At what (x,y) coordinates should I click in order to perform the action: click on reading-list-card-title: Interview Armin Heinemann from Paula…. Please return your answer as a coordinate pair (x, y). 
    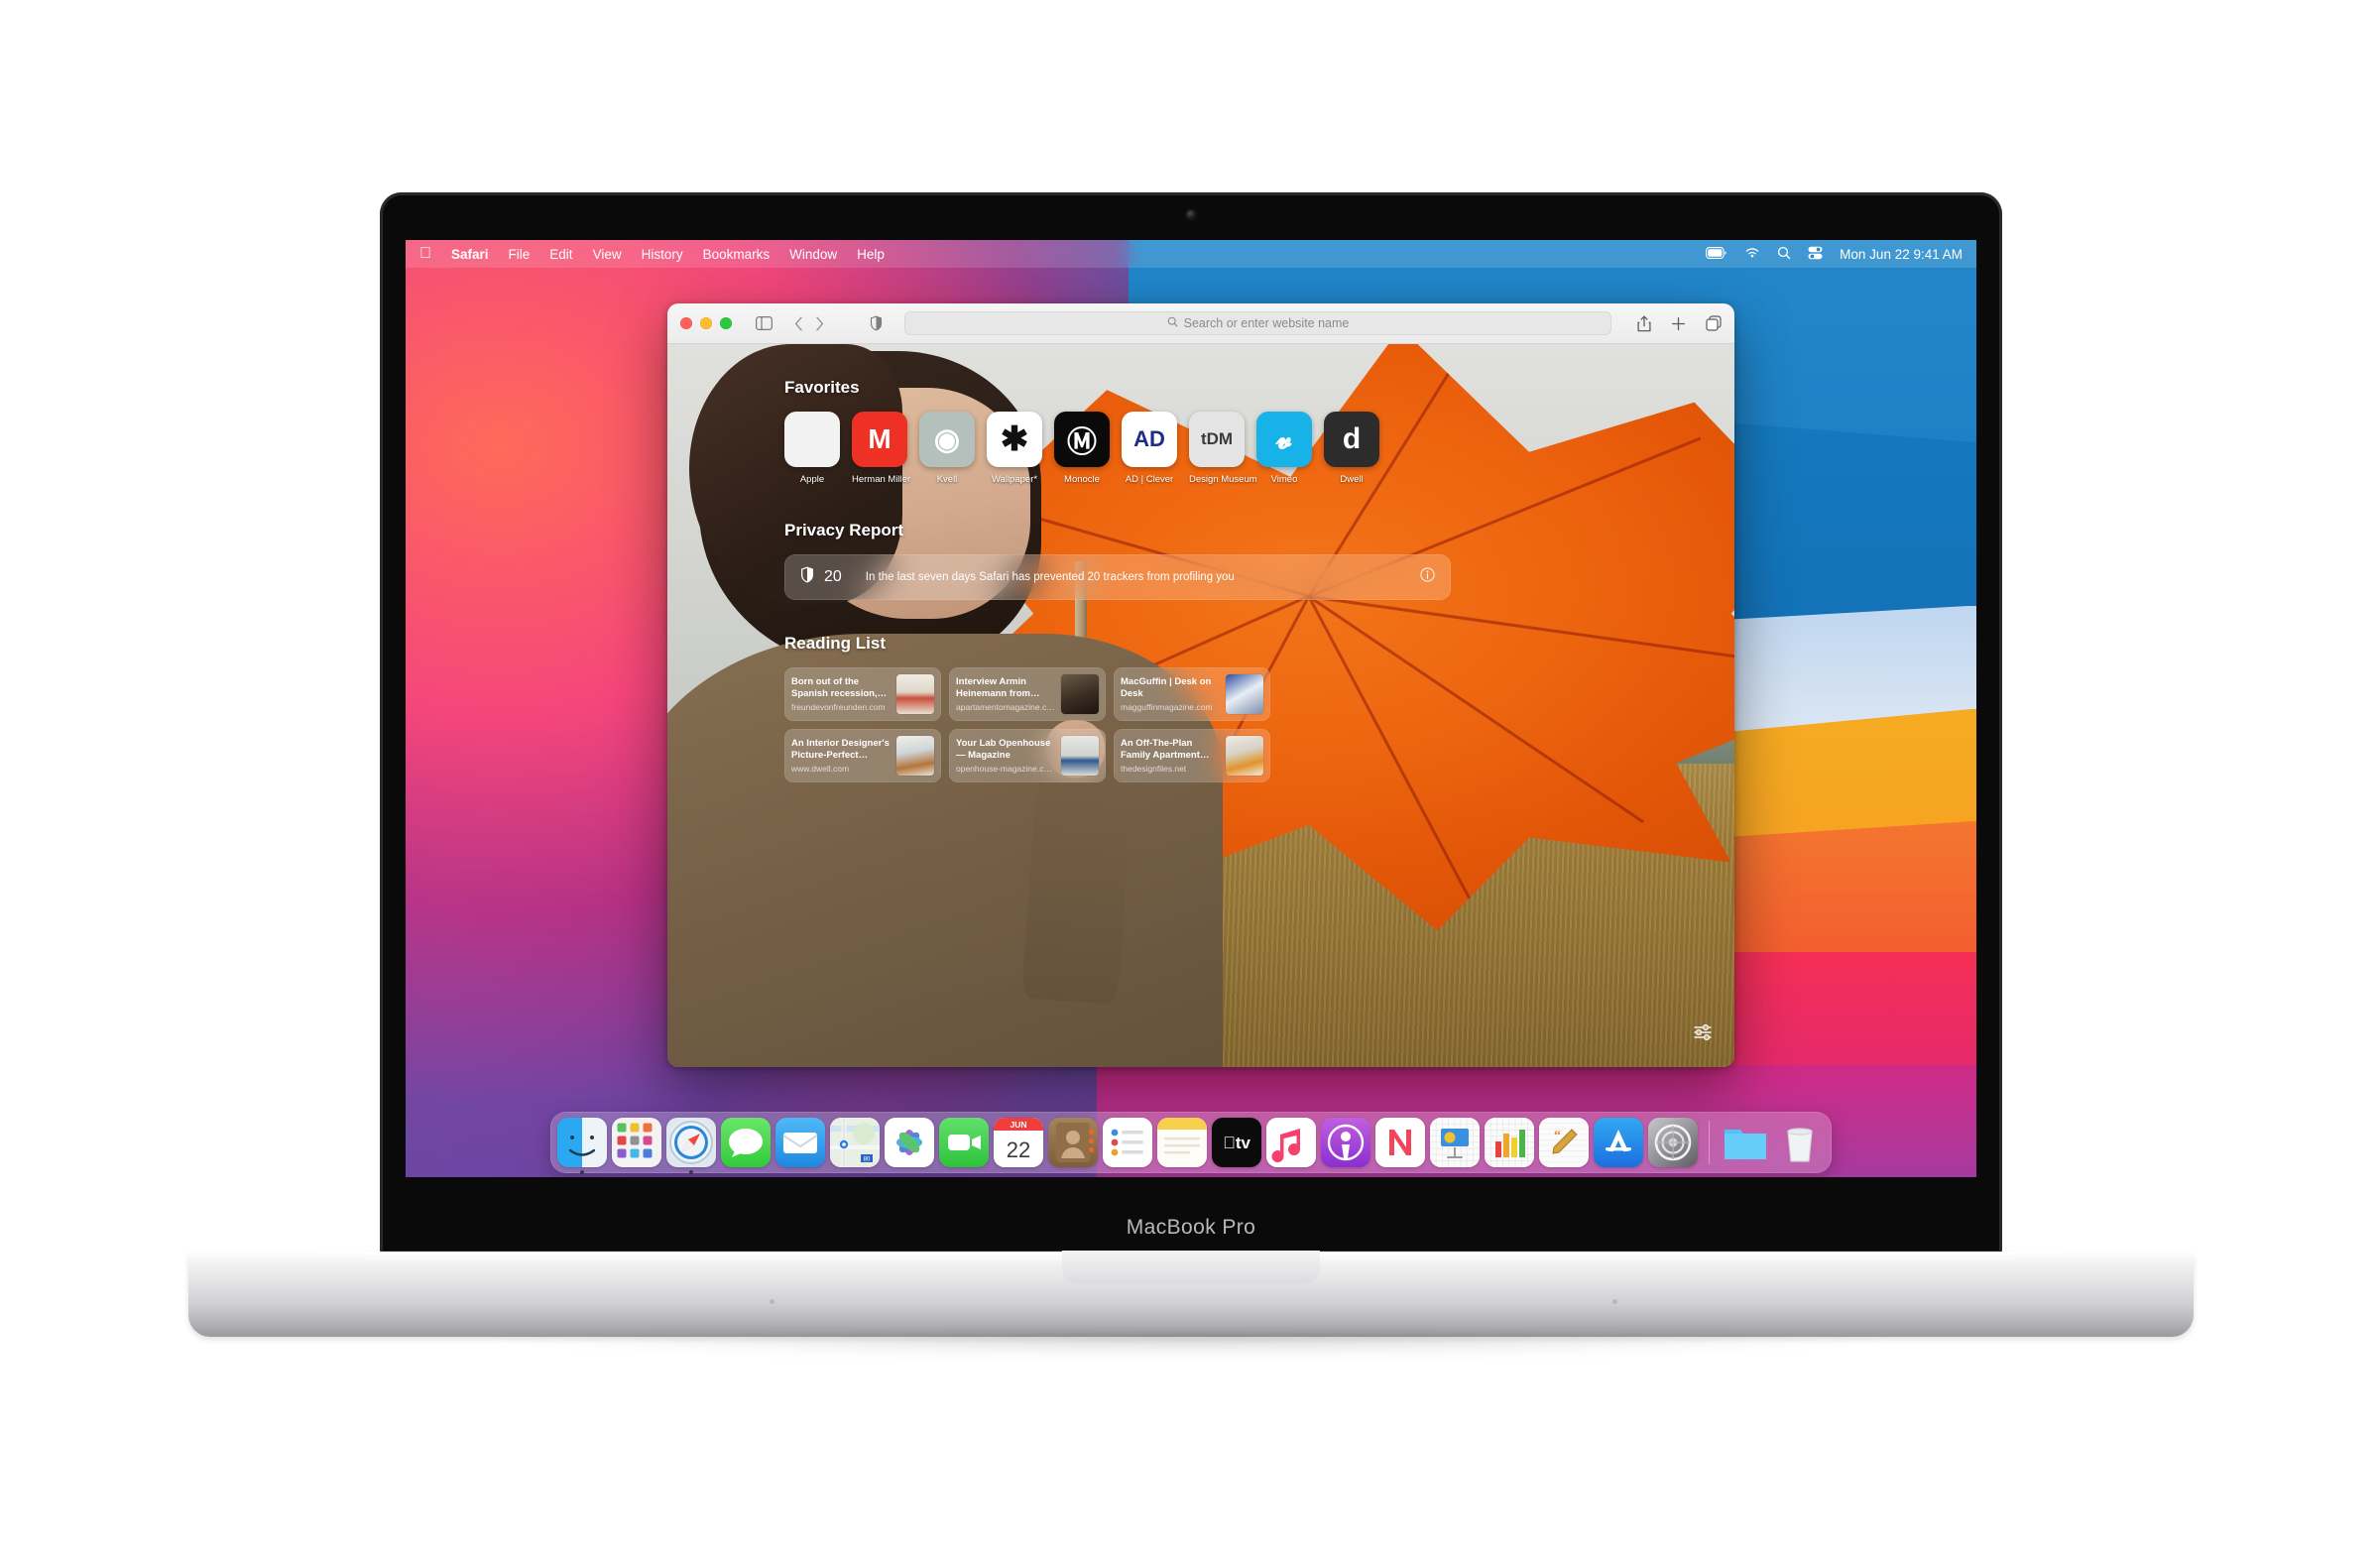
    Looking at the image, I should click on (993, 687).